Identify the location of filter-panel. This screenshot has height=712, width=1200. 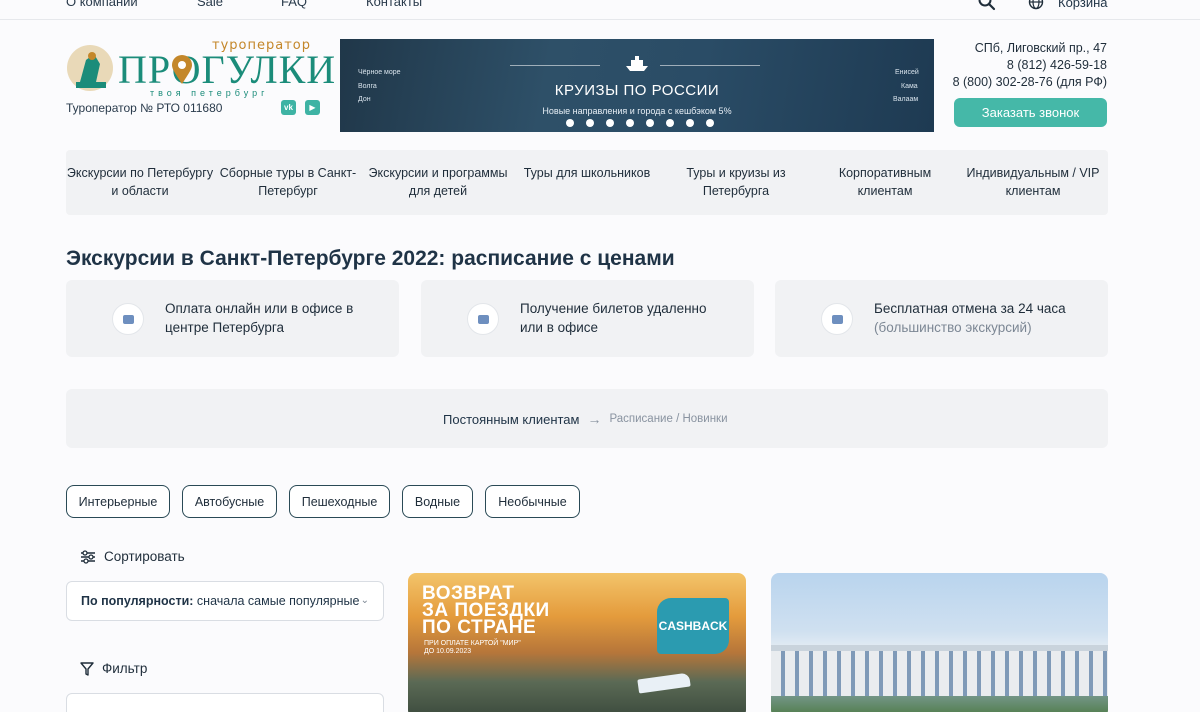
(225, 702).